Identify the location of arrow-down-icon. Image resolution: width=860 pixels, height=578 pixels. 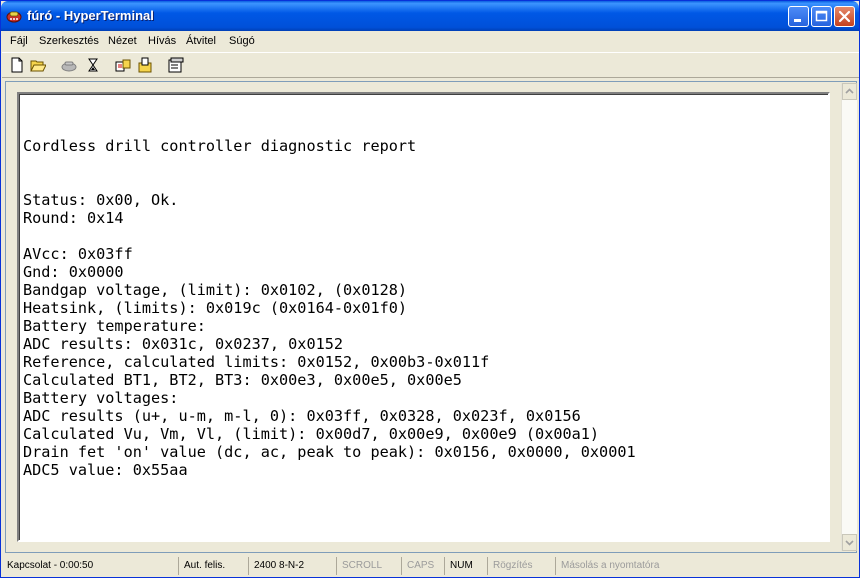
(849, 543).